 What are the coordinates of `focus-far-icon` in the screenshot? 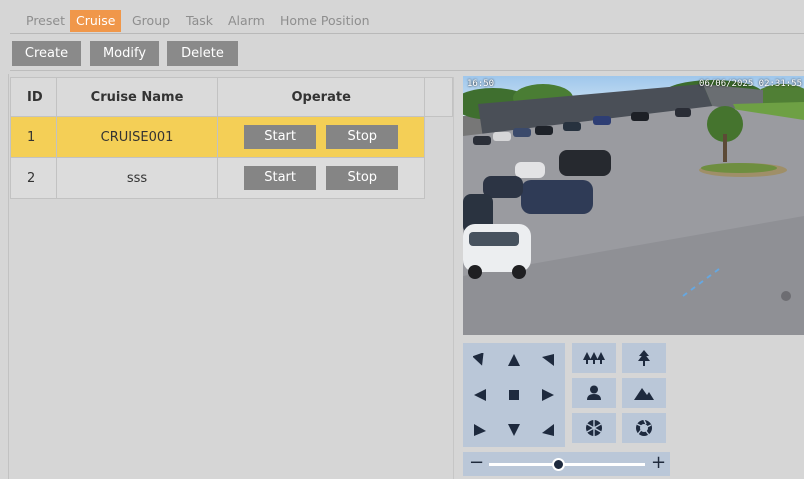 It's located at (644, 394).